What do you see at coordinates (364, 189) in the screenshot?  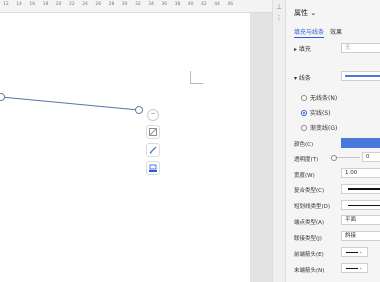 I see `compound-swatch` at bounding box center [364, 189].